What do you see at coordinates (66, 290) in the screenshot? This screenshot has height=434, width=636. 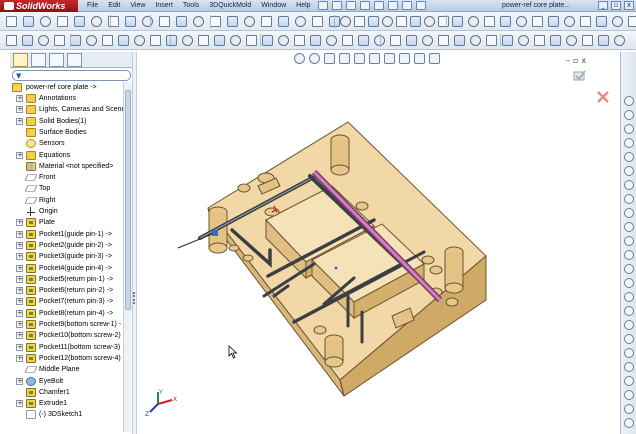 I see `tree-item: + Pocket6(return pin-2) ->` at bounding box center [66, 290].